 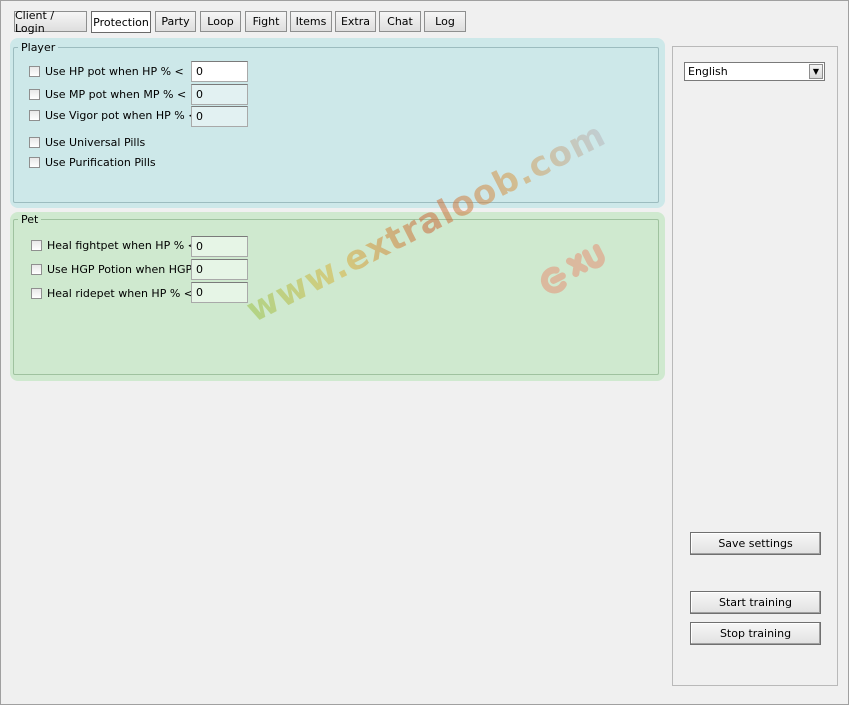 What do you see at coordinates (219, 292) in the screenshot?
I see `ridepet-input` at bounding box center [219, 292].